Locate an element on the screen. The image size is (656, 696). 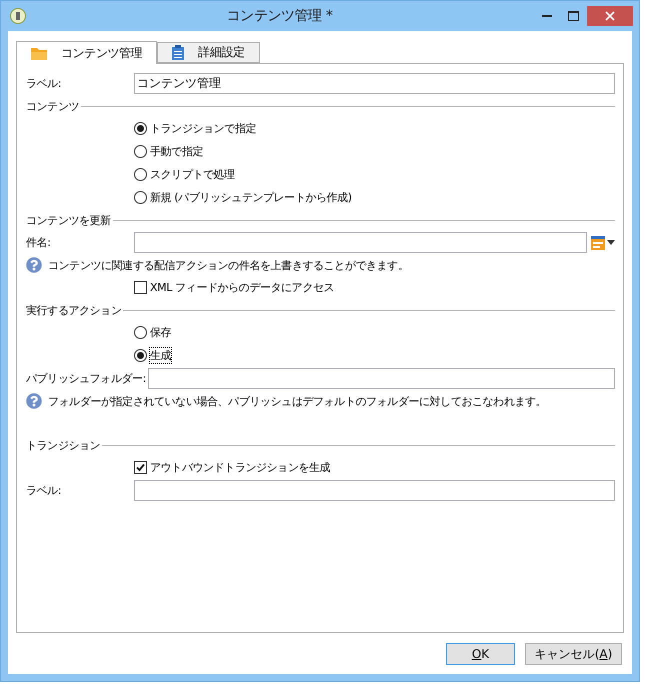
radio-option: トランジションで指定 is located at coordinates (195, 128).